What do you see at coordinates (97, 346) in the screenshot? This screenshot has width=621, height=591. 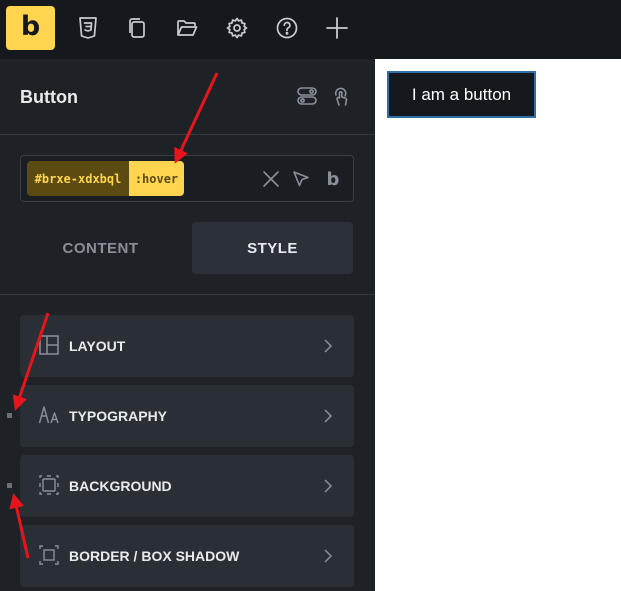 I see `group-label: LAYOUT` at bounding box center [97, 346].